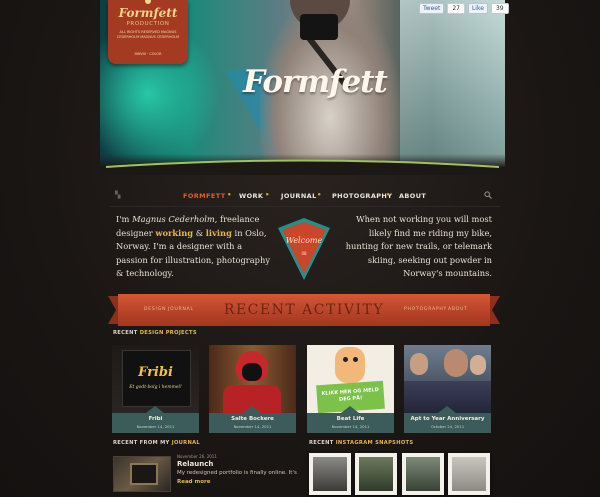 This screenshot has width=600, height=497. Describe the element at coordinates (148, 54) in the screenshot. I see `badge-footer: MMVIII · COLOR` at that location.